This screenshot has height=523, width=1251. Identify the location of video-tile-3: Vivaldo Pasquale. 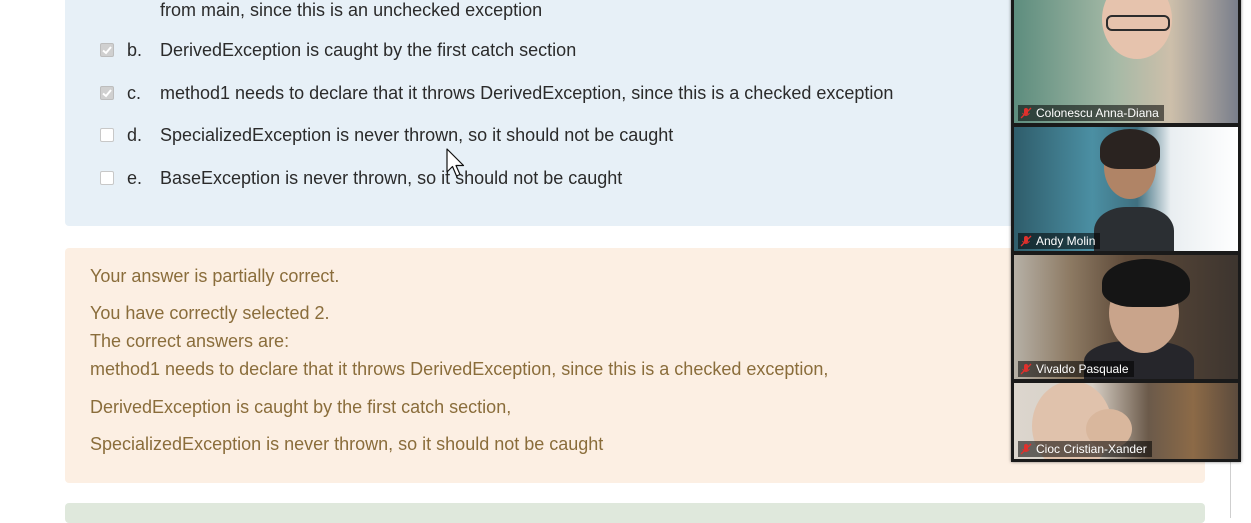
(1126, 317).